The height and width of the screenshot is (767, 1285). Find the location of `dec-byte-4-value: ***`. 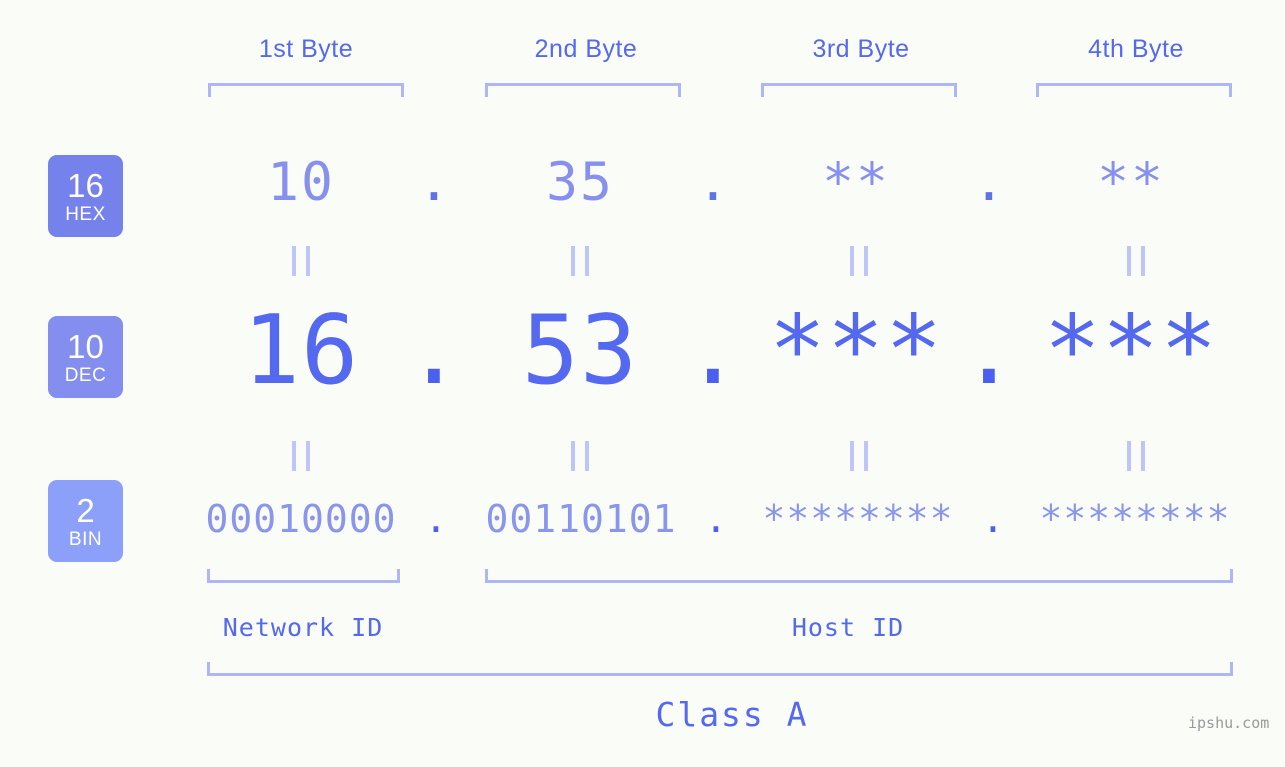

dec-byte-4-value: *** is located at coordinates (1131, 351).